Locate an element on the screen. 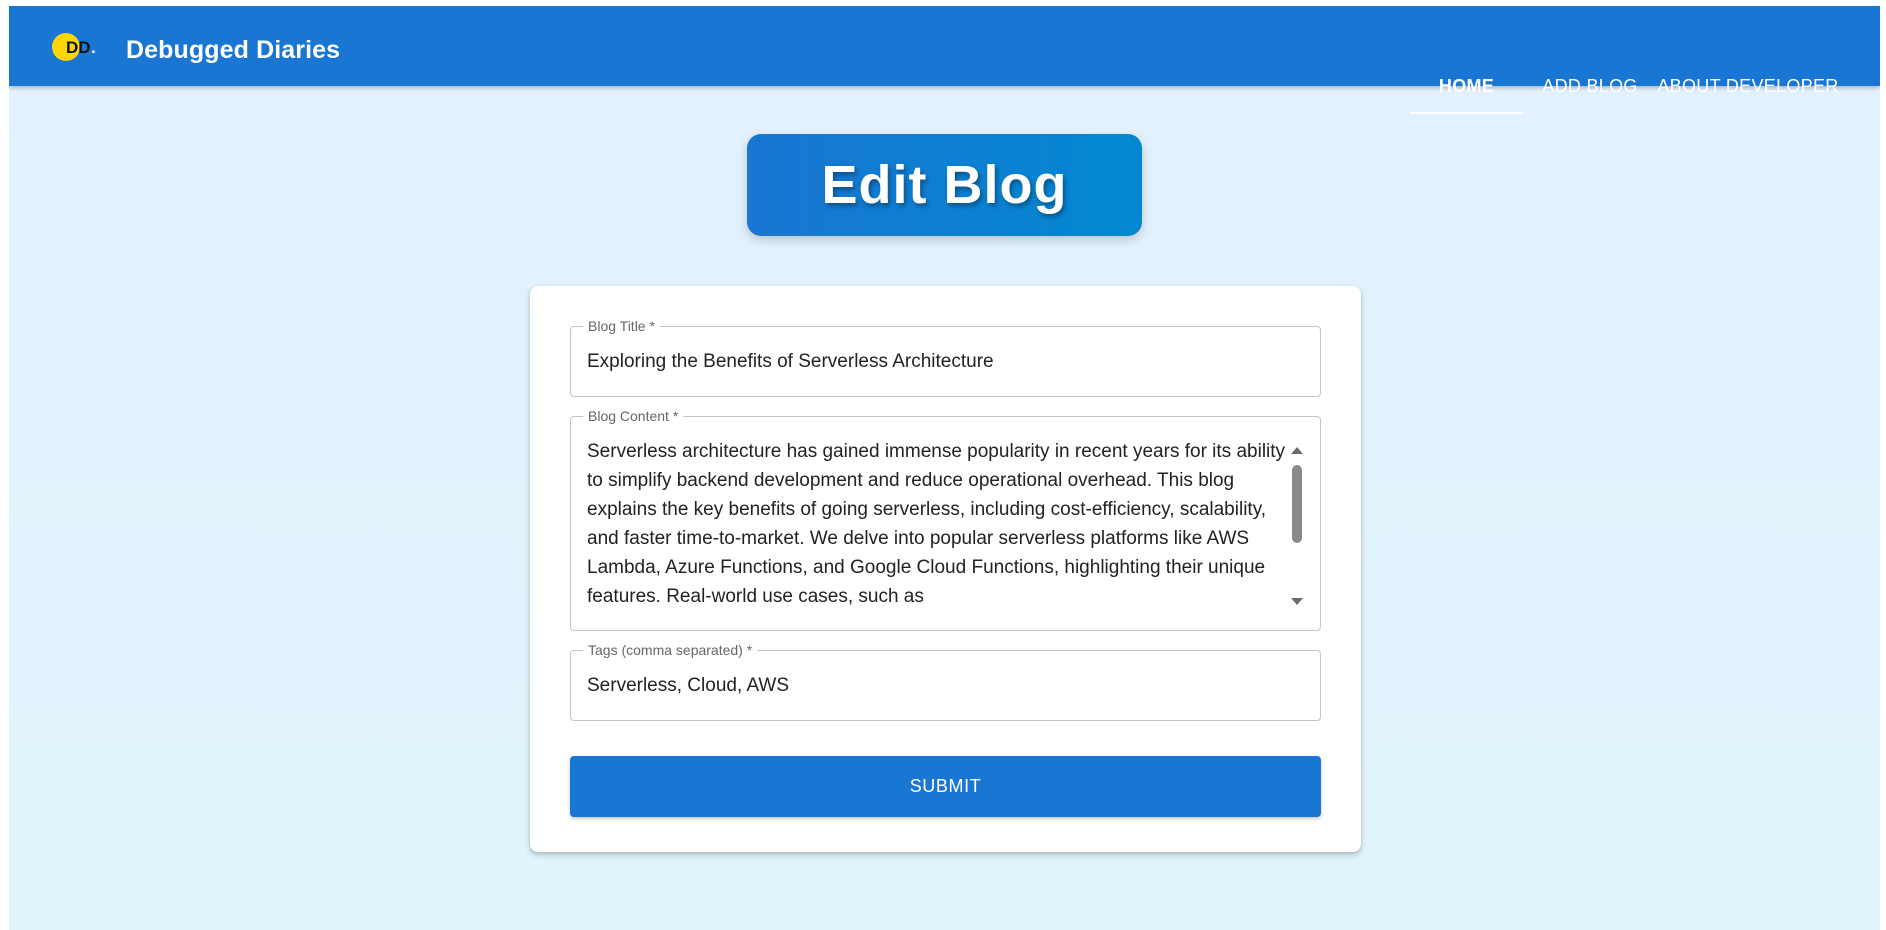  blog-content-label: Blog Content * is located at coordinates (633, 416).